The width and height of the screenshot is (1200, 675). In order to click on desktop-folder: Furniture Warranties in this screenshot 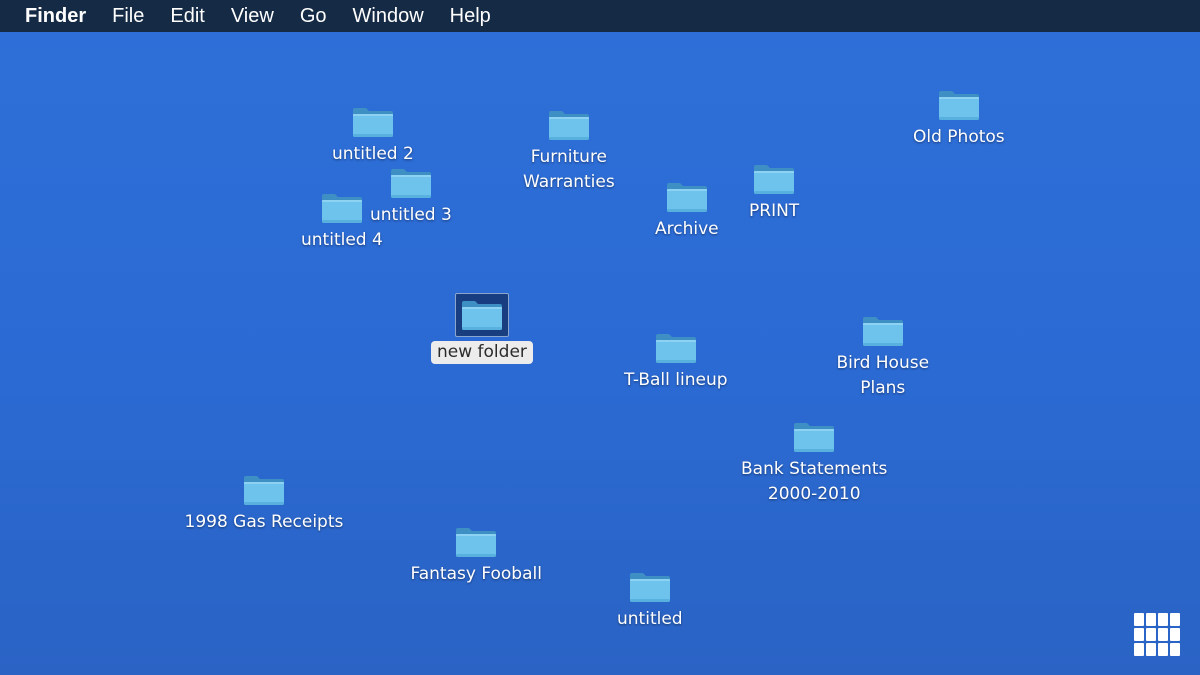, I will do `click(569, 151)`.